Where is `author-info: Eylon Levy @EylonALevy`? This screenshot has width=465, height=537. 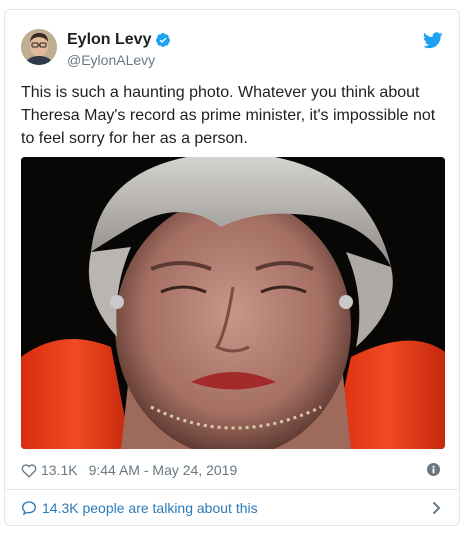 author-info: Eylon Levy @EylonALevy is located at coordinates (119, 49).